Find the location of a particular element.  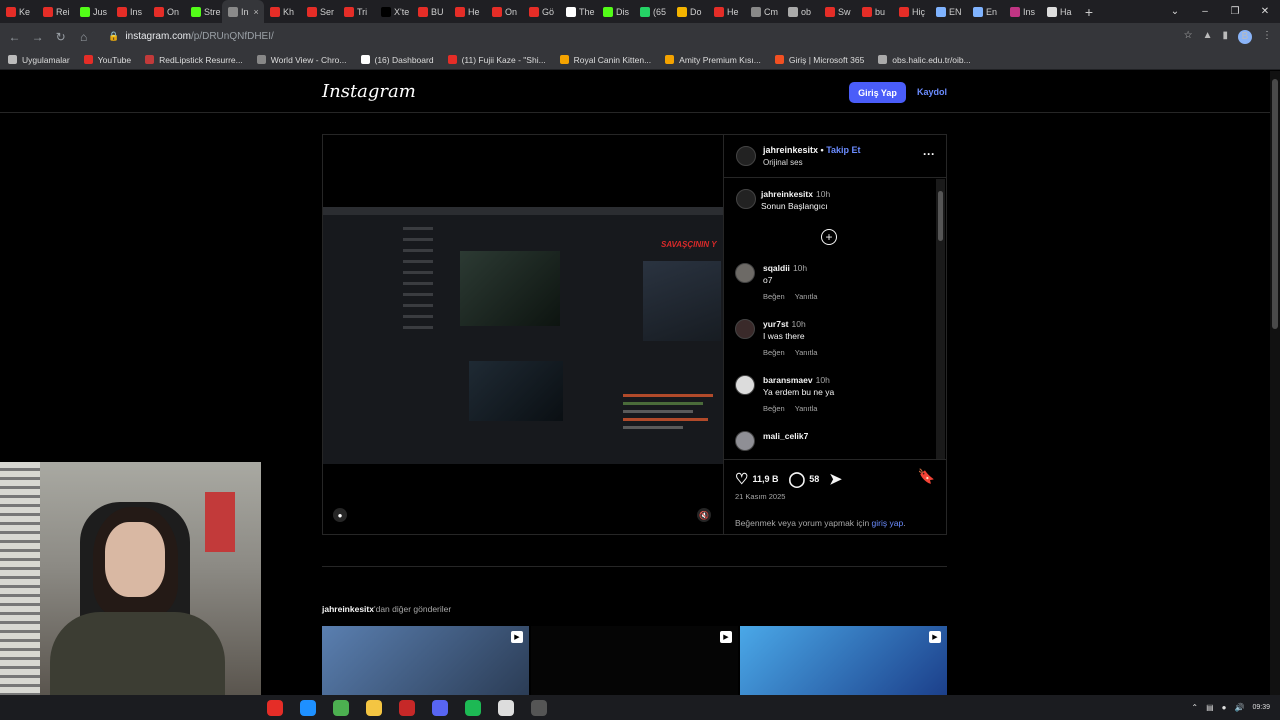

add-icon: + is located at coordinates (829, 237).